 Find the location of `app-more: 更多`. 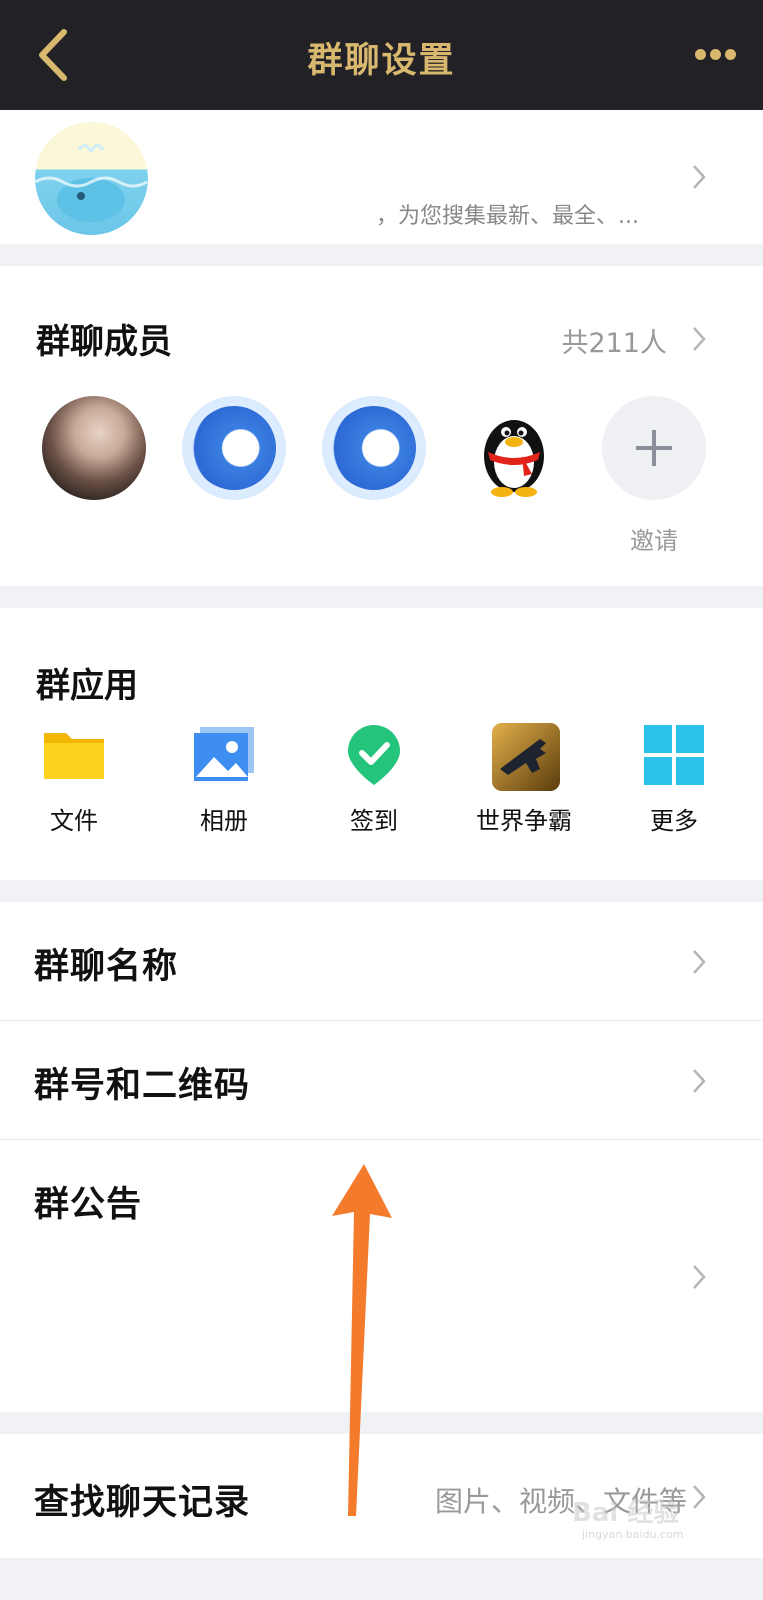

app-more: 更多 is located at coordinates (674, 779).